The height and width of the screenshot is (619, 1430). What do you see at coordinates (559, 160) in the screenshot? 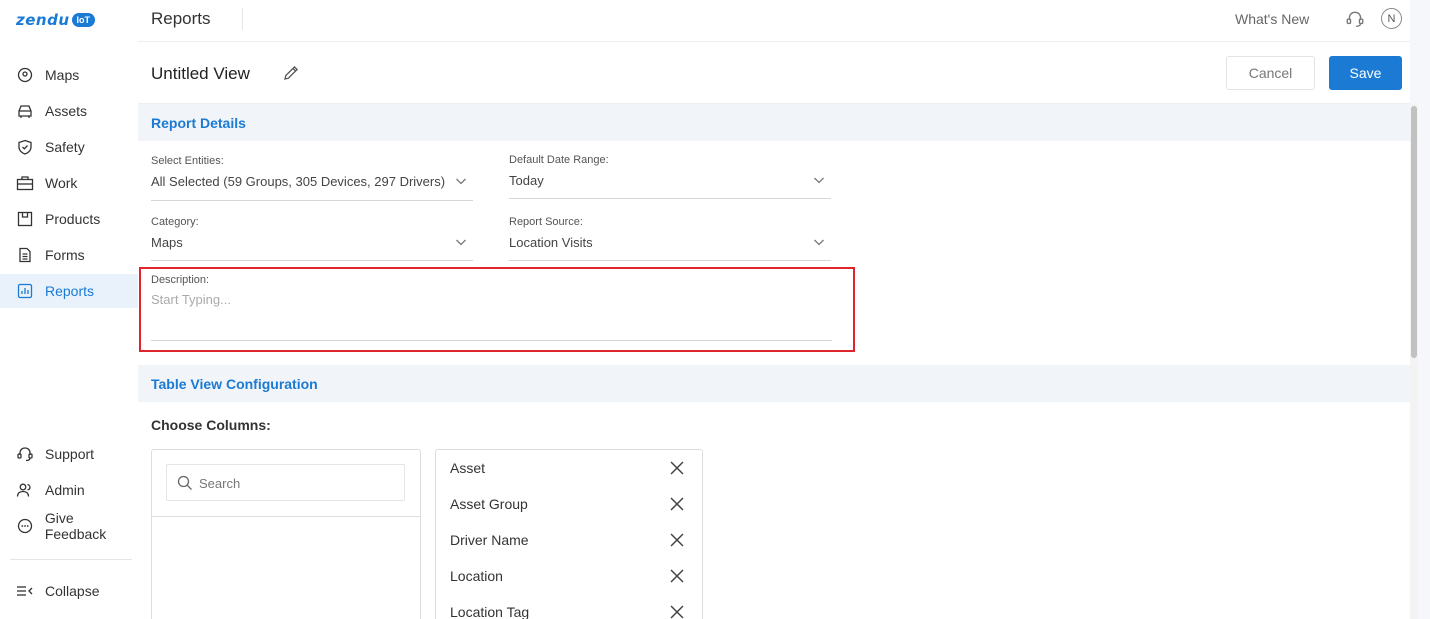
I see `field-label: Default Date Range:` at bounding box center [559, 160].